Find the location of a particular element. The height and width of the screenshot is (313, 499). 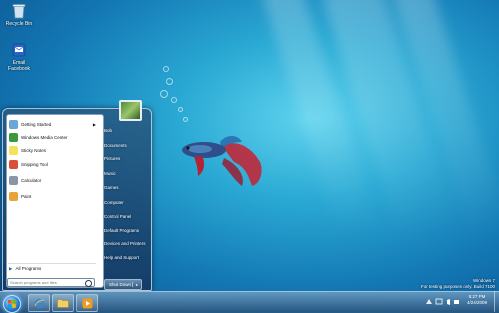

start-menu-program: Sticky Notes is located at coordinates (53, 150).